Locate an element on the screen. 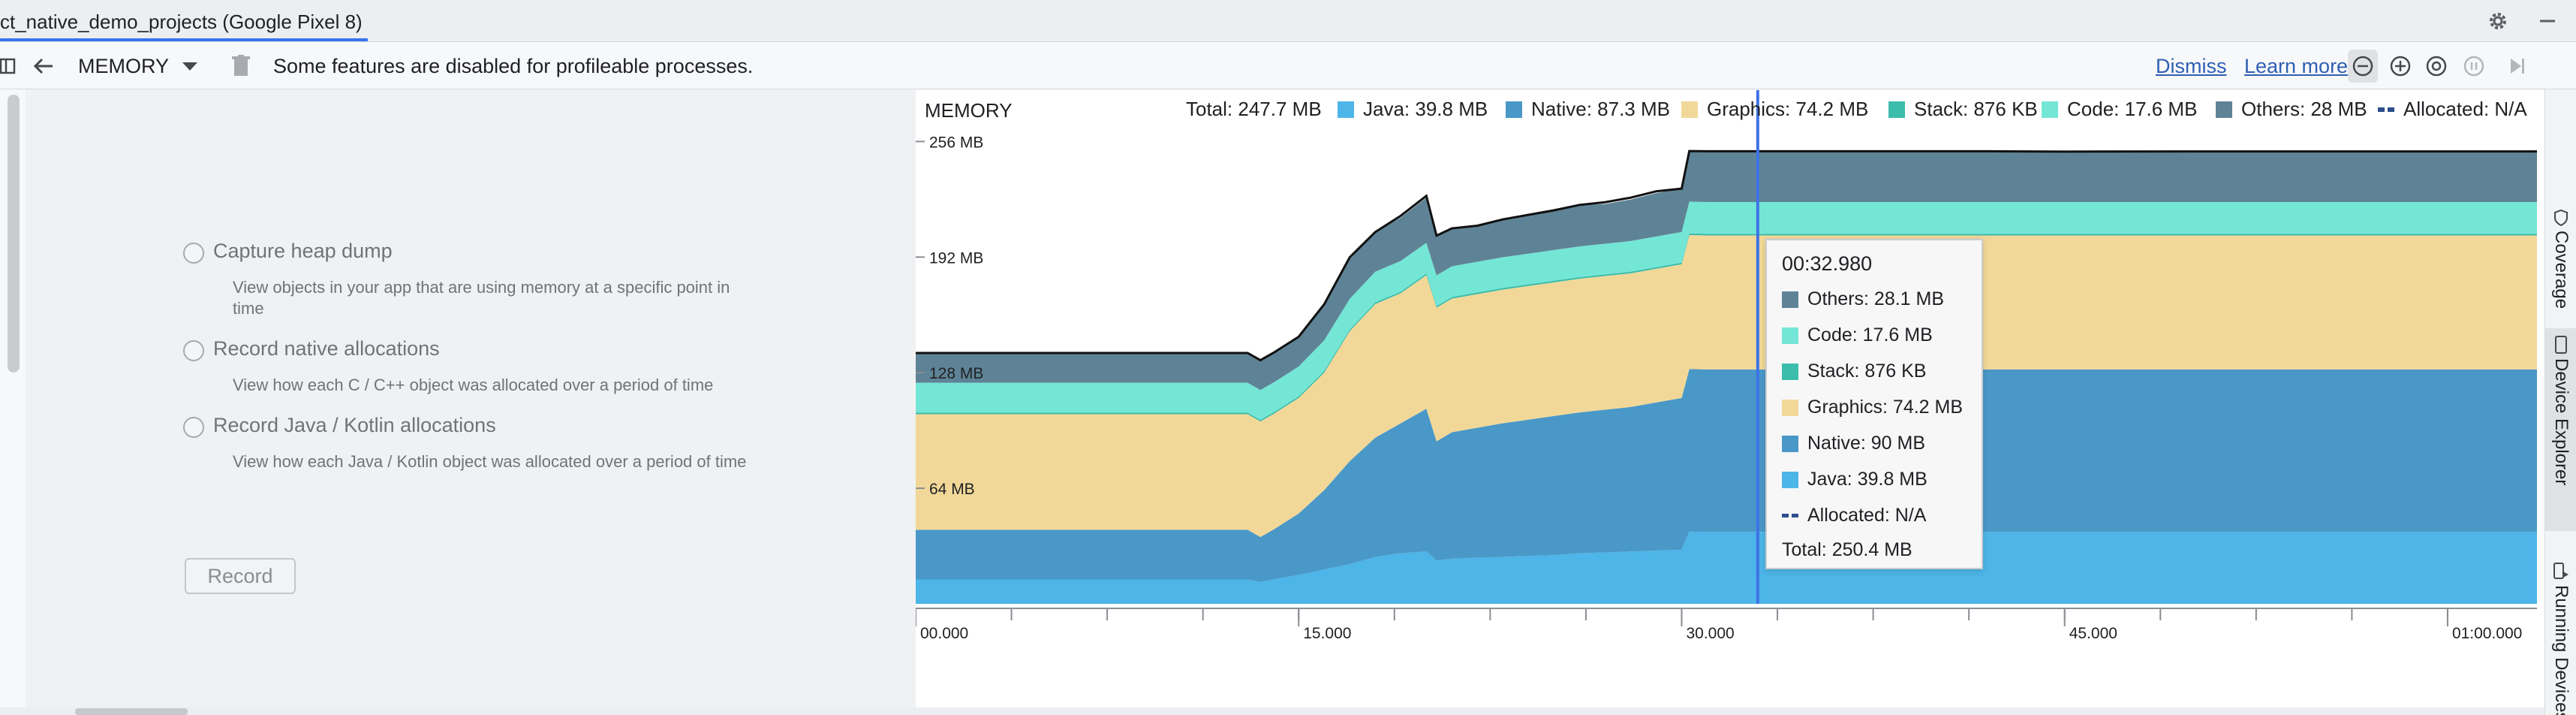  tooltip-row-others: Others: 28.1 MB is located at coordinates (1863, 299).